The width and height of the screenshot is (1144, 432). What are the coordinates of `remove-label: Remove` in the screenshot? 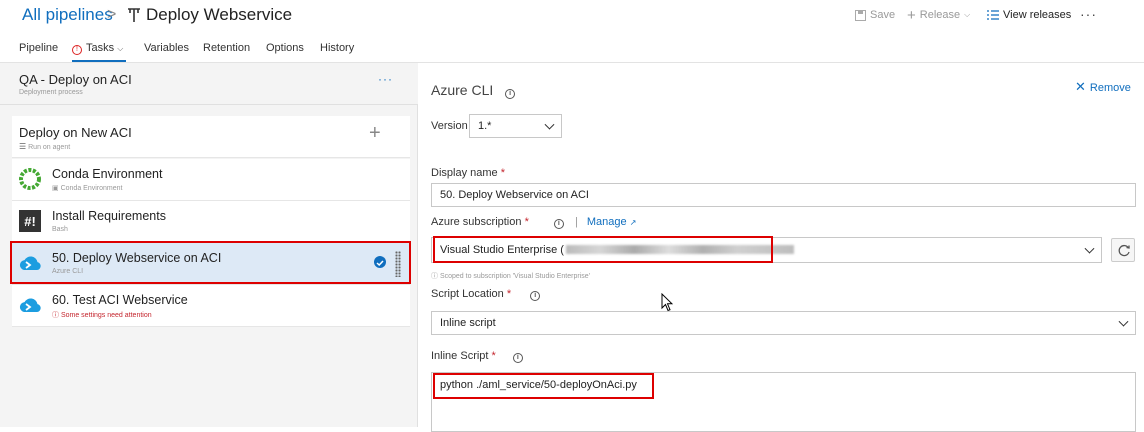 It's located at (1110, 88).